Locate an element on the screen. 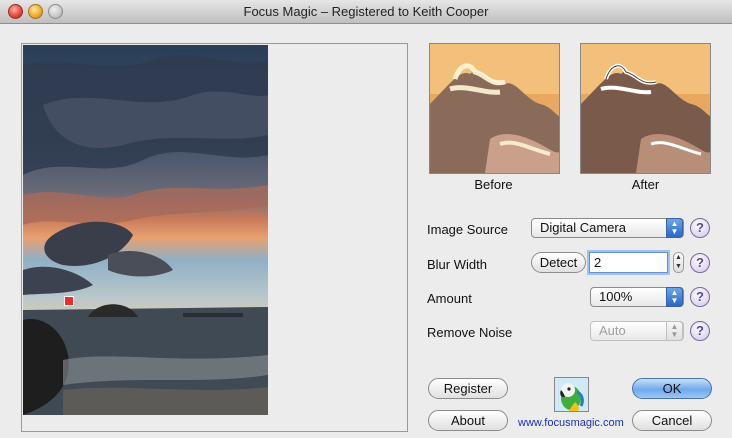 The width and height of the screenshot is (732, 438). image-source-value: Digital Camera is located at coordinates (583, 227).